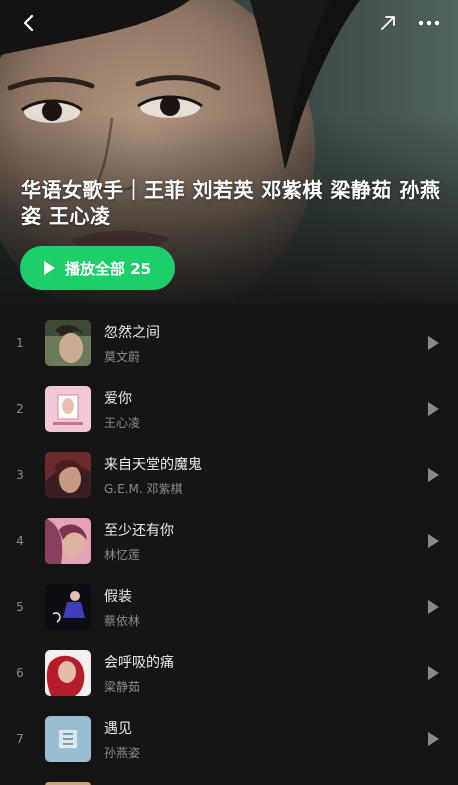  I want to click on song-artist: 莫文蔚, so click(122, 357).